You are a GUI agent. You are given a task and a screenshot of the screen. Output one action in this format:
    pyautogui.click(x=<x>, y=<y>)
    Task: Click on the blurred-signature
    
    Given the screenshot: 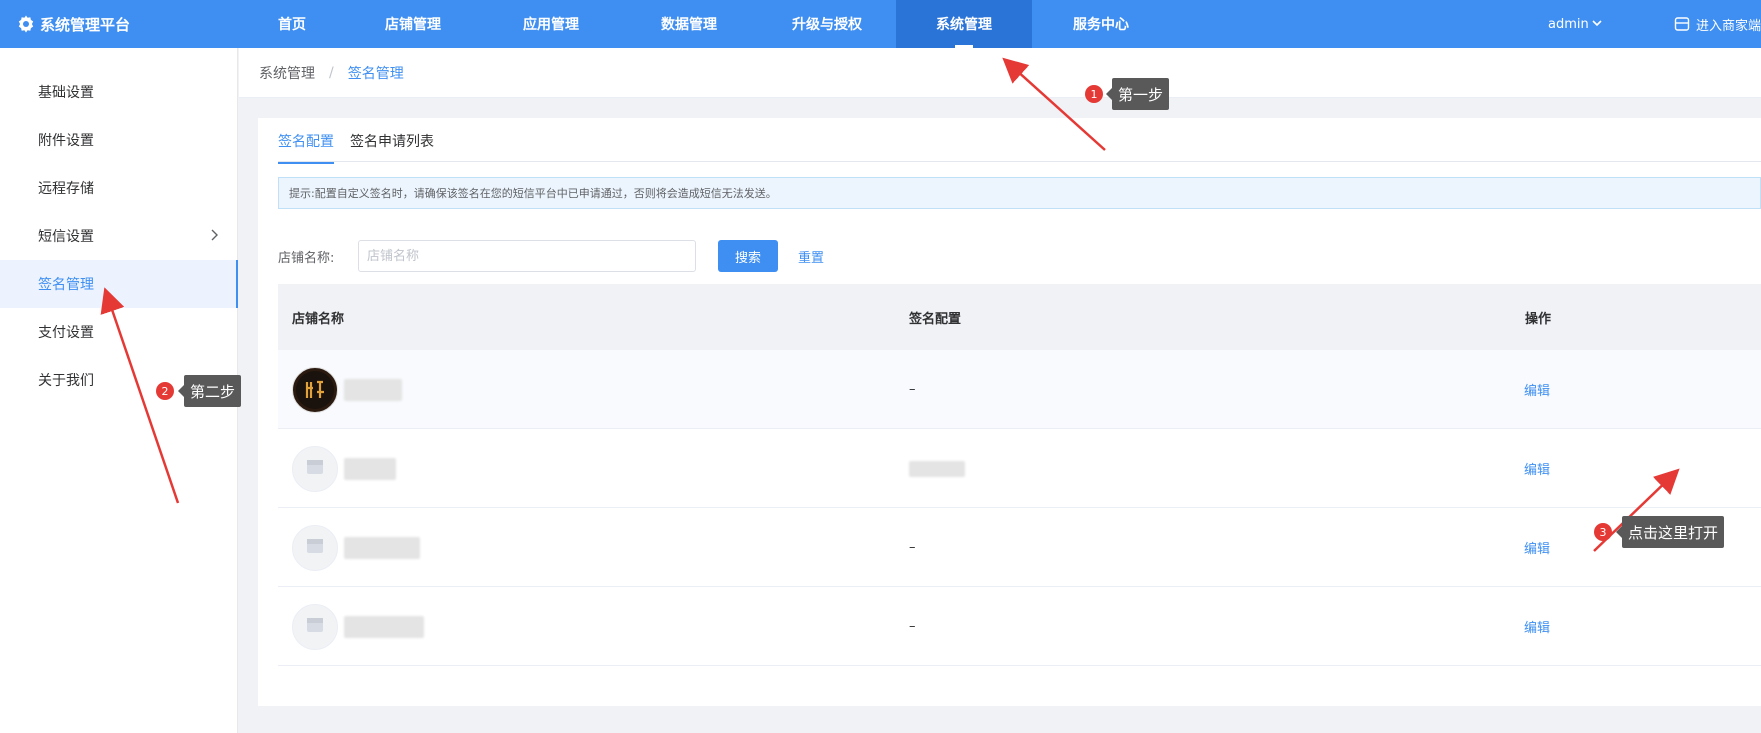 What is the action you would take?
    pyautogui.click(x=937, y=468)
    